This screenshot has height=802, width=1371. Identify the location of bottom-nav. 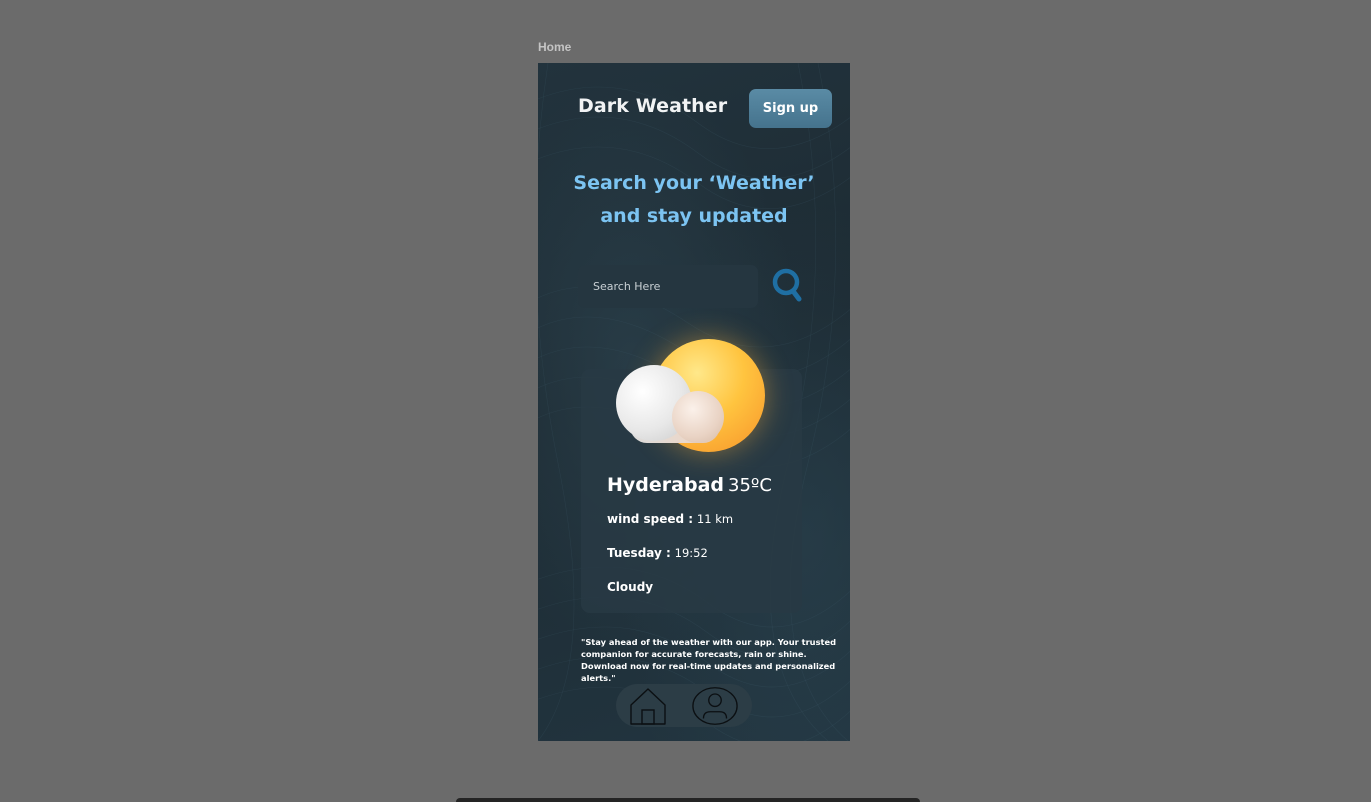
(684, 705).